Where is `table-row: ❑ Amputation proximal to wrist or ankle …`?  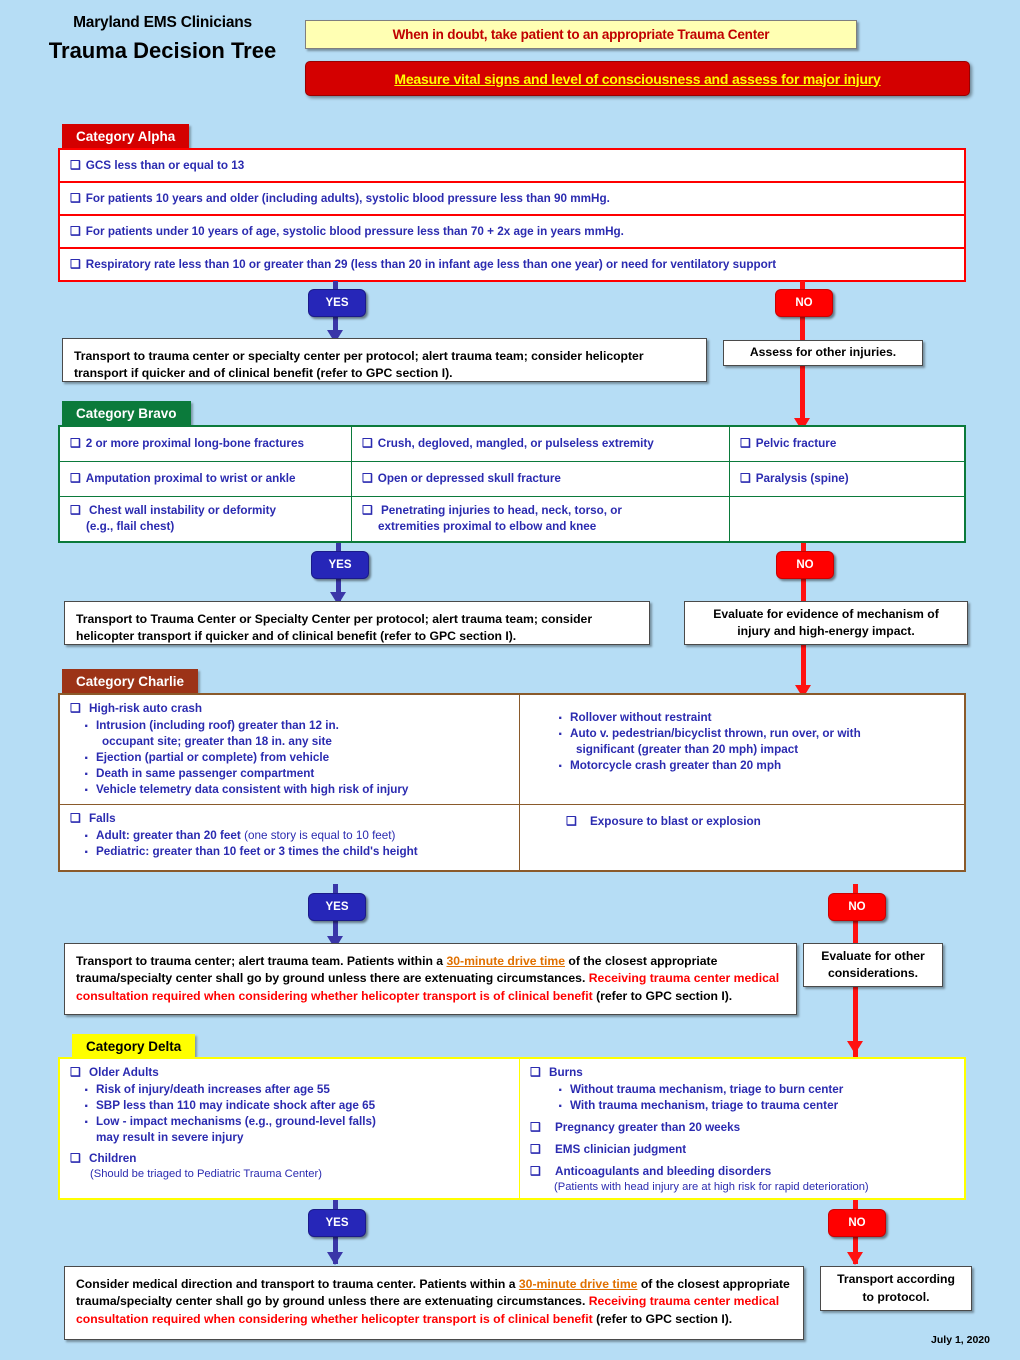
table-row: ❑ Amputation proximal to wrist or ankle … is located at coordinates (512, 479).